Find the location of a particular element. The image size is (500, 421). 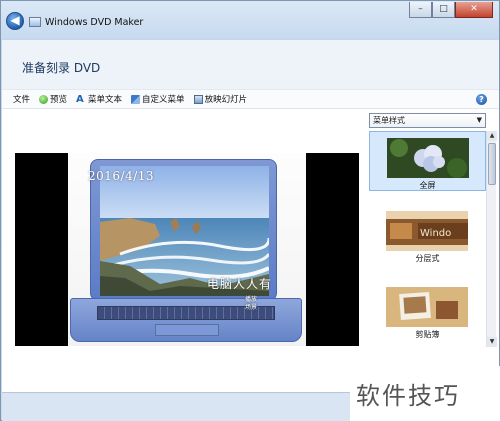

slideshow-label: 放映幻灯片 is located at coordinates (226, 100).